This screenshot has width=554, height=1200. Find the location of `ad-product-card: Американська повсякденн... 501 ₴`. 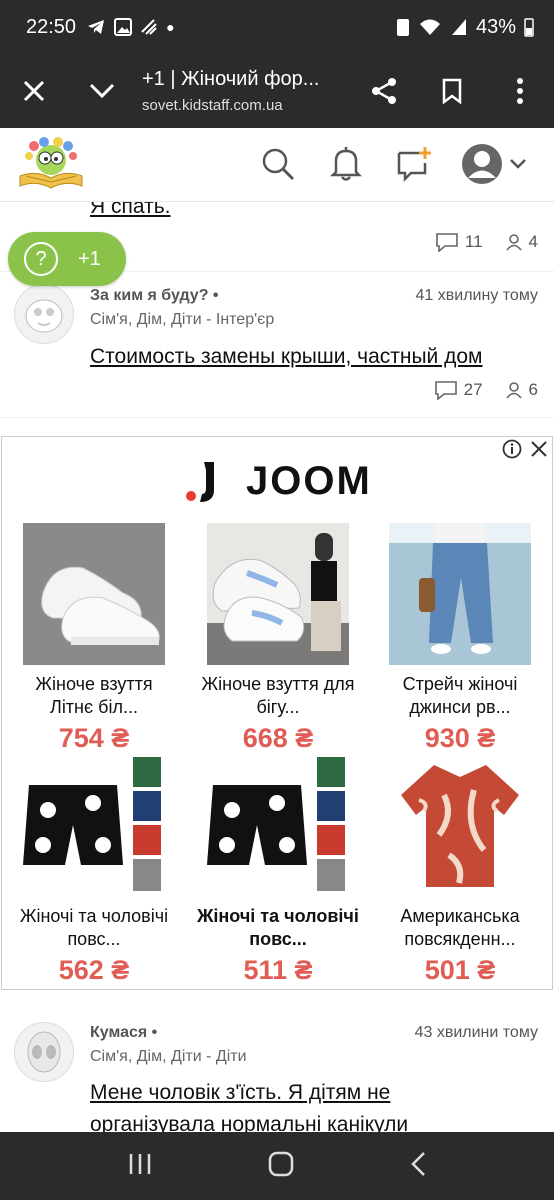

ad-product-card: Американська повсякденн... 501 ₴ is located at coordinates (460, 870).